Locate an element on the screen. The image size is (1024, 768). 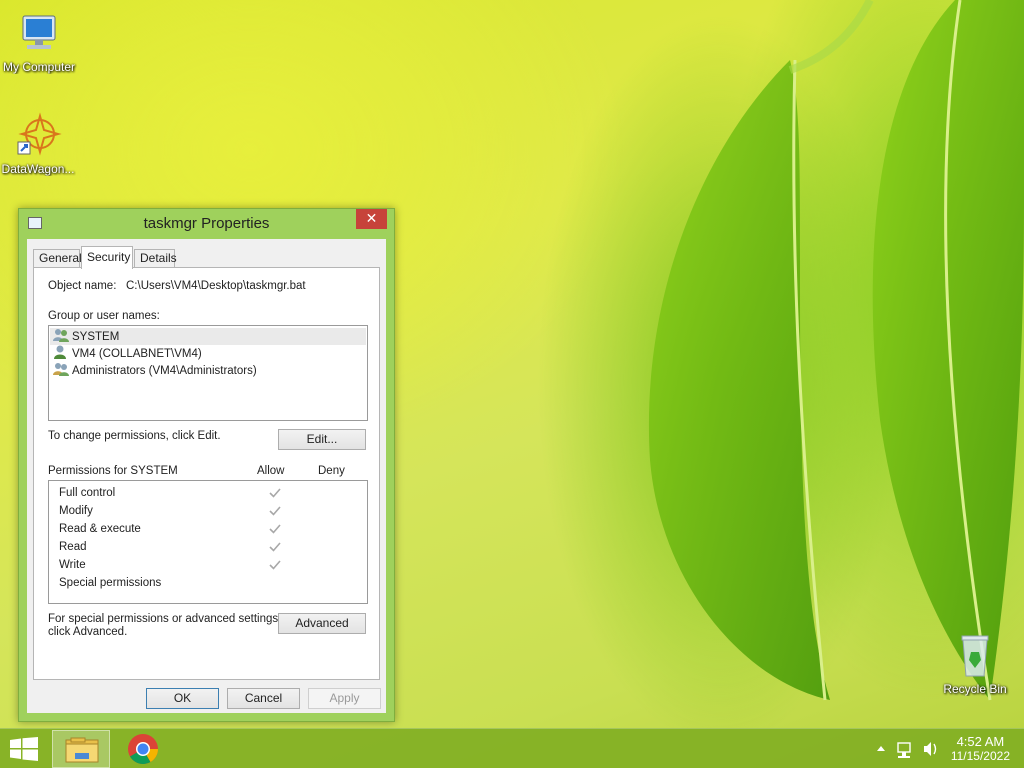
user-name: Administrators (VM4\Administrators) is located at coordinates (164, 371).